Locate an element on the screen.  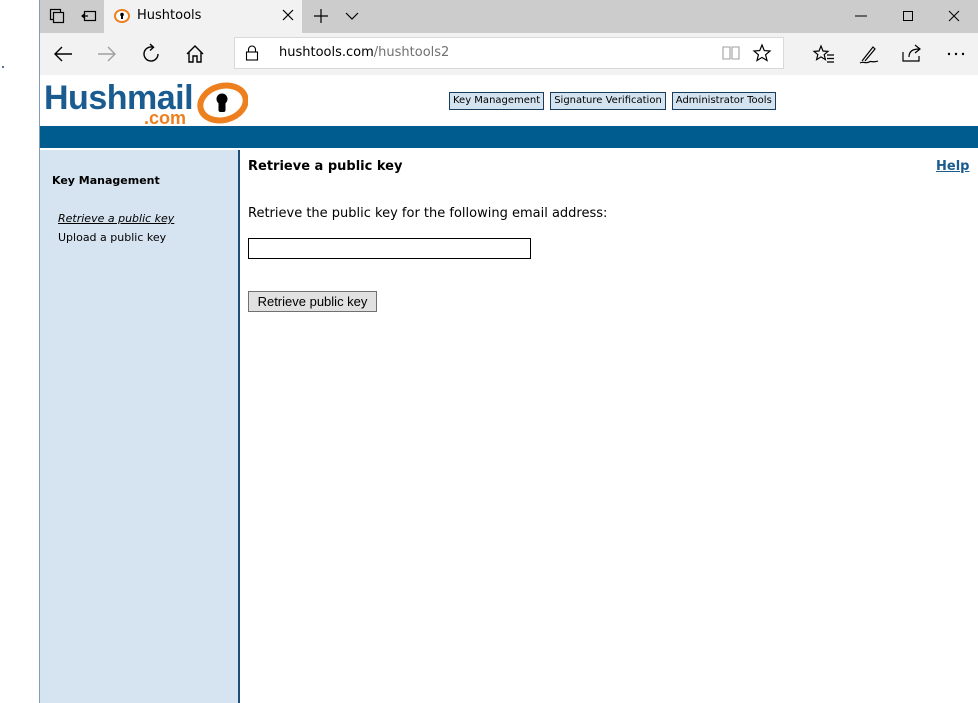
navigation-bar: hushtools.com/hushtools2 is located at coordinates (509, 54).